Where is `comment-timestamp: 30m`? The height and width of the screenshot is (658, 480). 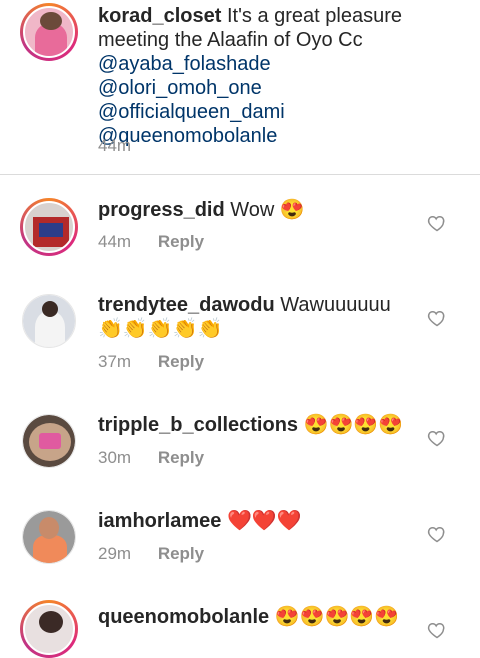 comment-timestamp: 30m is located at coordinates (115, 457).